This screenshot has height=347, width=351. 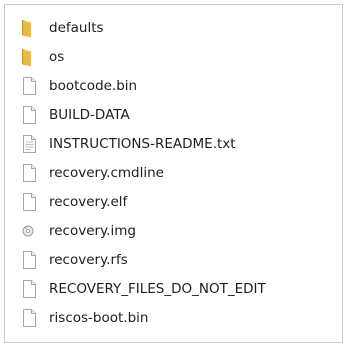 I want to click on list-item-riscos-boot-bin: riscos-boot.bin, so click(x=142, y=317).